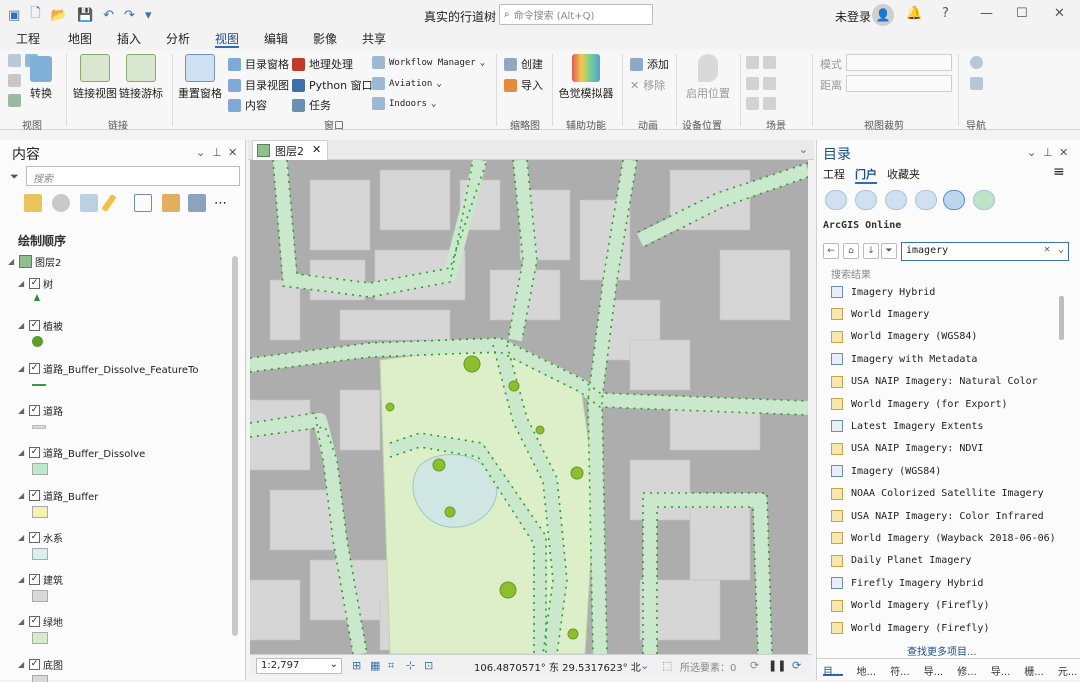 This screenshot has width=1080, height=682. What do you see at coordinates (220, 203) in the screenshot?
I see `more-icon: ⋯` at bounding box center [220, 203].